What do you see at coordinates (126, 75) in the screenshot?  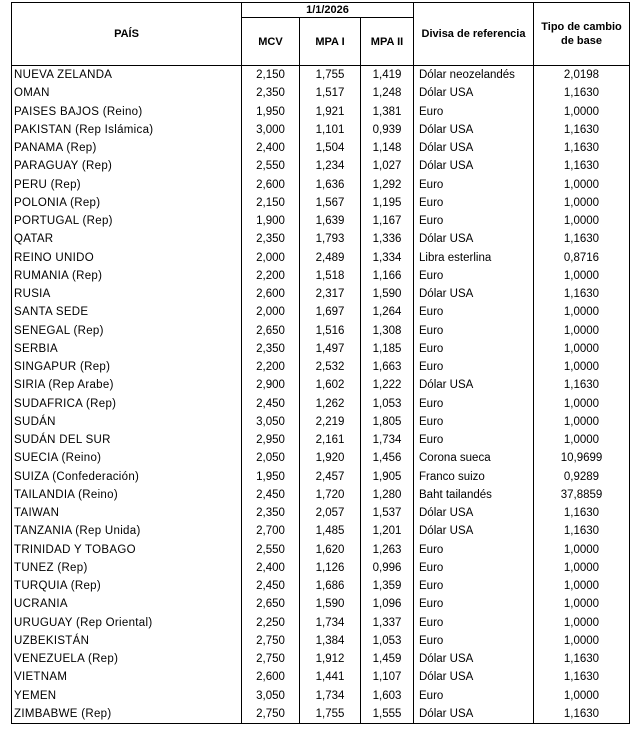 I see `cell-pais: NUEVA ZELANDA` at bounding box center [126, 75].